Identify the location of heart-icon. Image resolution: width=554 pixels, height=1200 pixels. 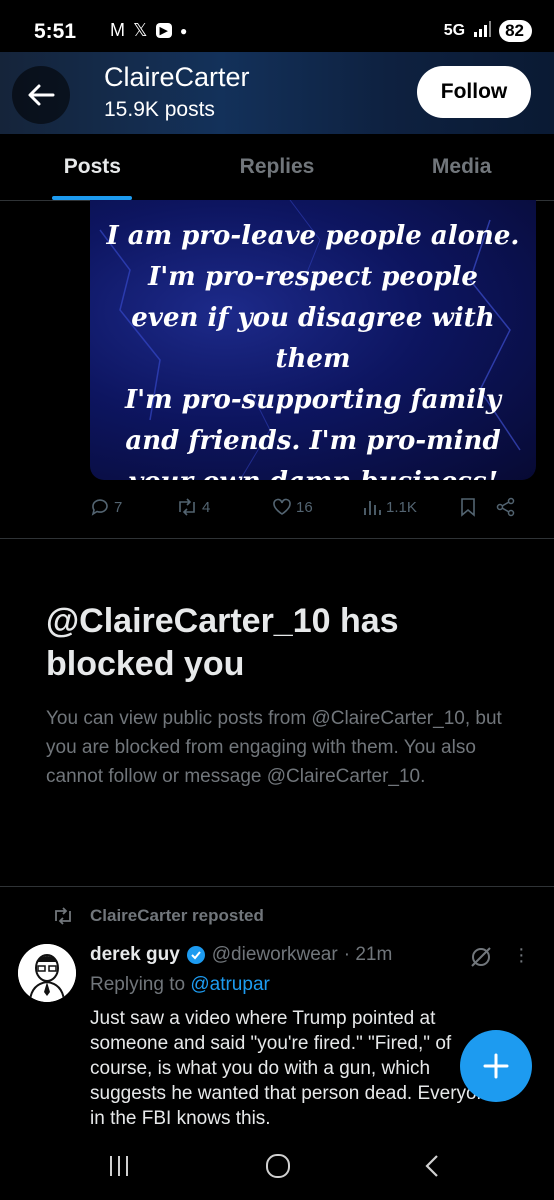
(282, 506).